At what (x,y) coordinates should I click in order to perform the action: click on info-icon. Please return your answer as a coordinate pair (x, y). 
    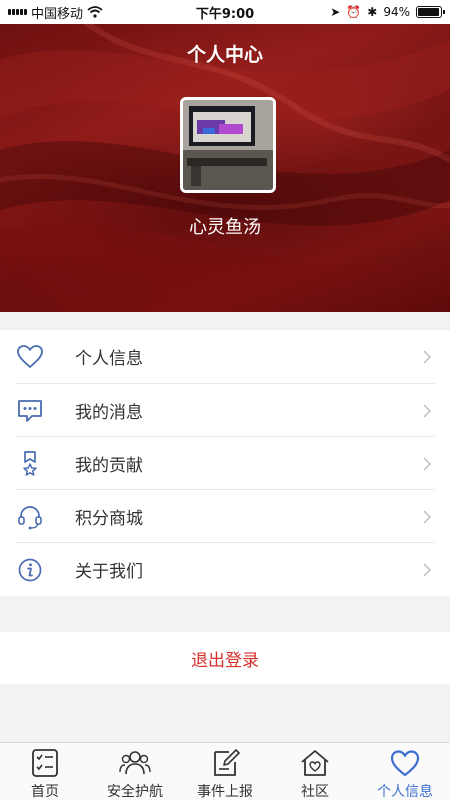
    Looking at the image, I should click on (30, 569).